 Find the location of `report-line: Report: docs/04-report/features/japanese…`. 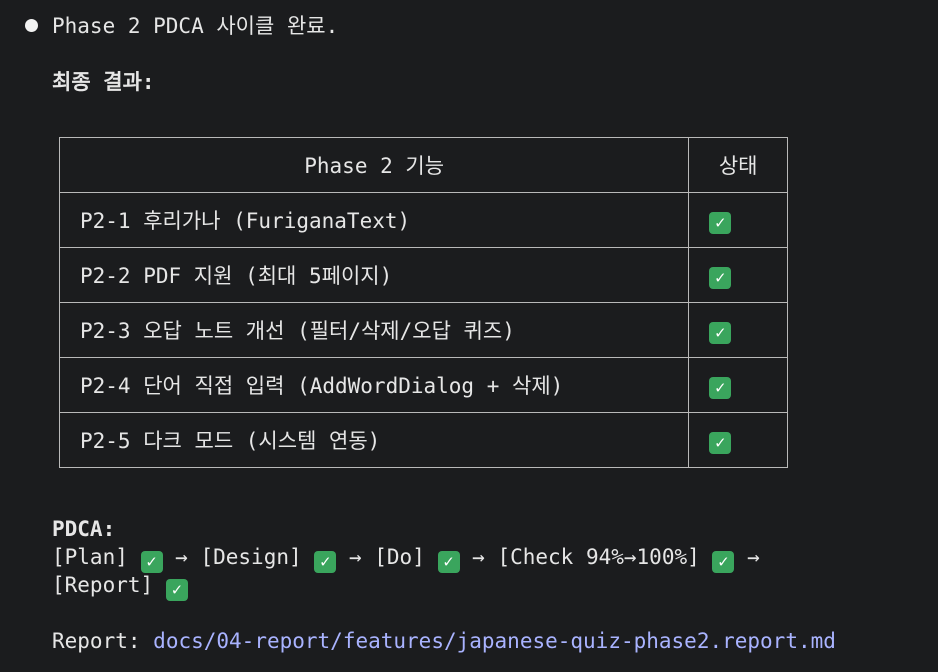

report-line: Report: docs/04-report/features/japanese… is located at coordinates (444, 641).